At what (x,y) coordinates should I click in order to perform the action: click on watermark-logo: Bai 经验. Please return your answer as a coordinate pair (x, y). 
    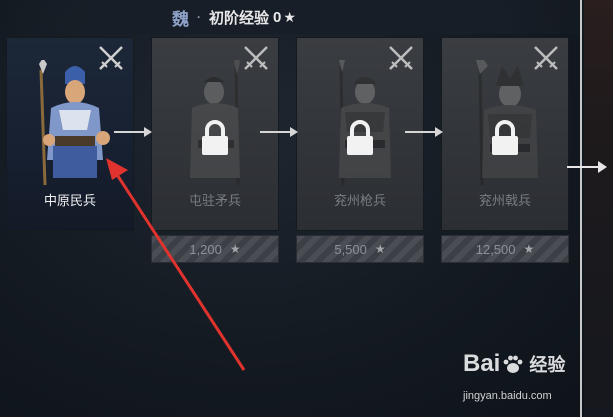
    Looking at the image, I should click on (514, 364).